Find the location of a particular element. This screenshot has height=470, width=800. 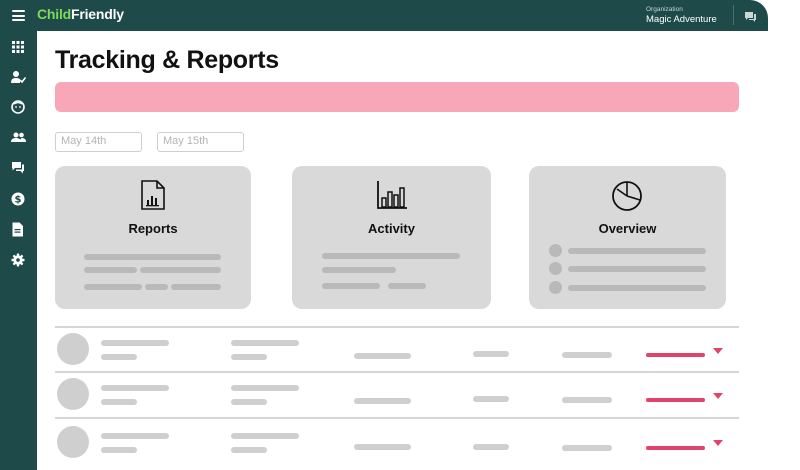

organization-name: Magic Adventure is located at coordinates (681, 19).